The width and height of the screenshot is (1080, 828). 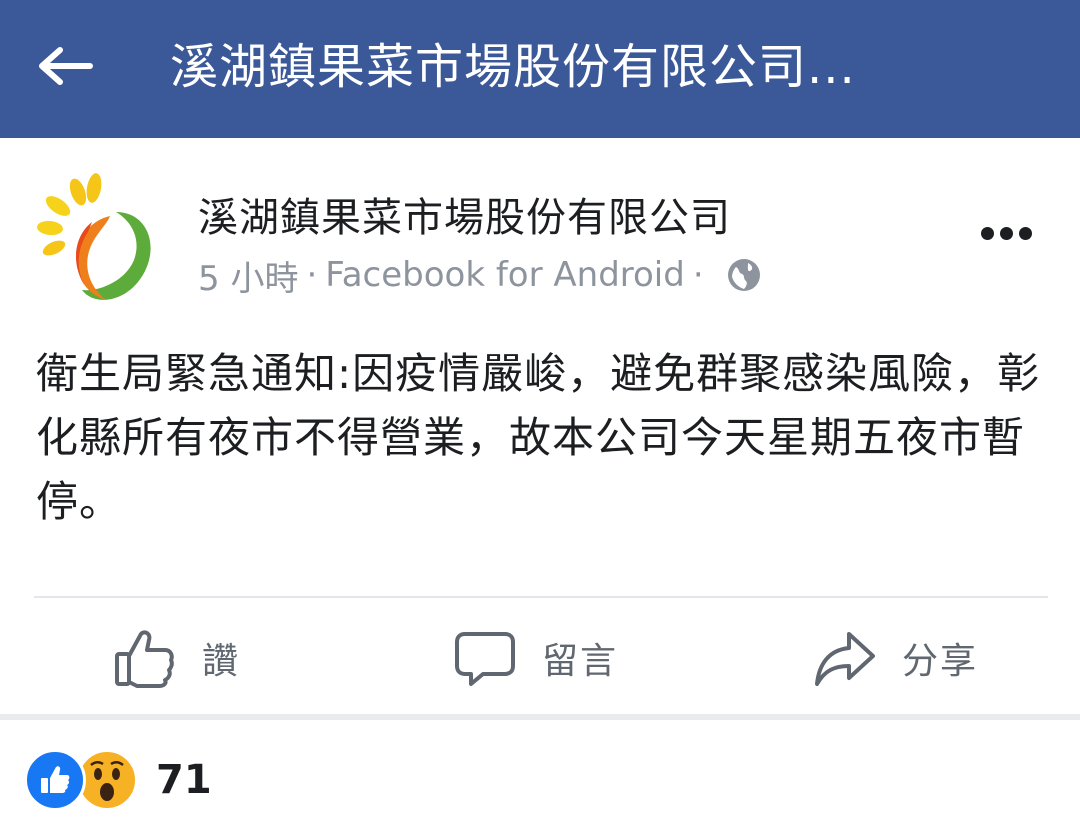 I want to click on back-button, so click(x=66, y=68).